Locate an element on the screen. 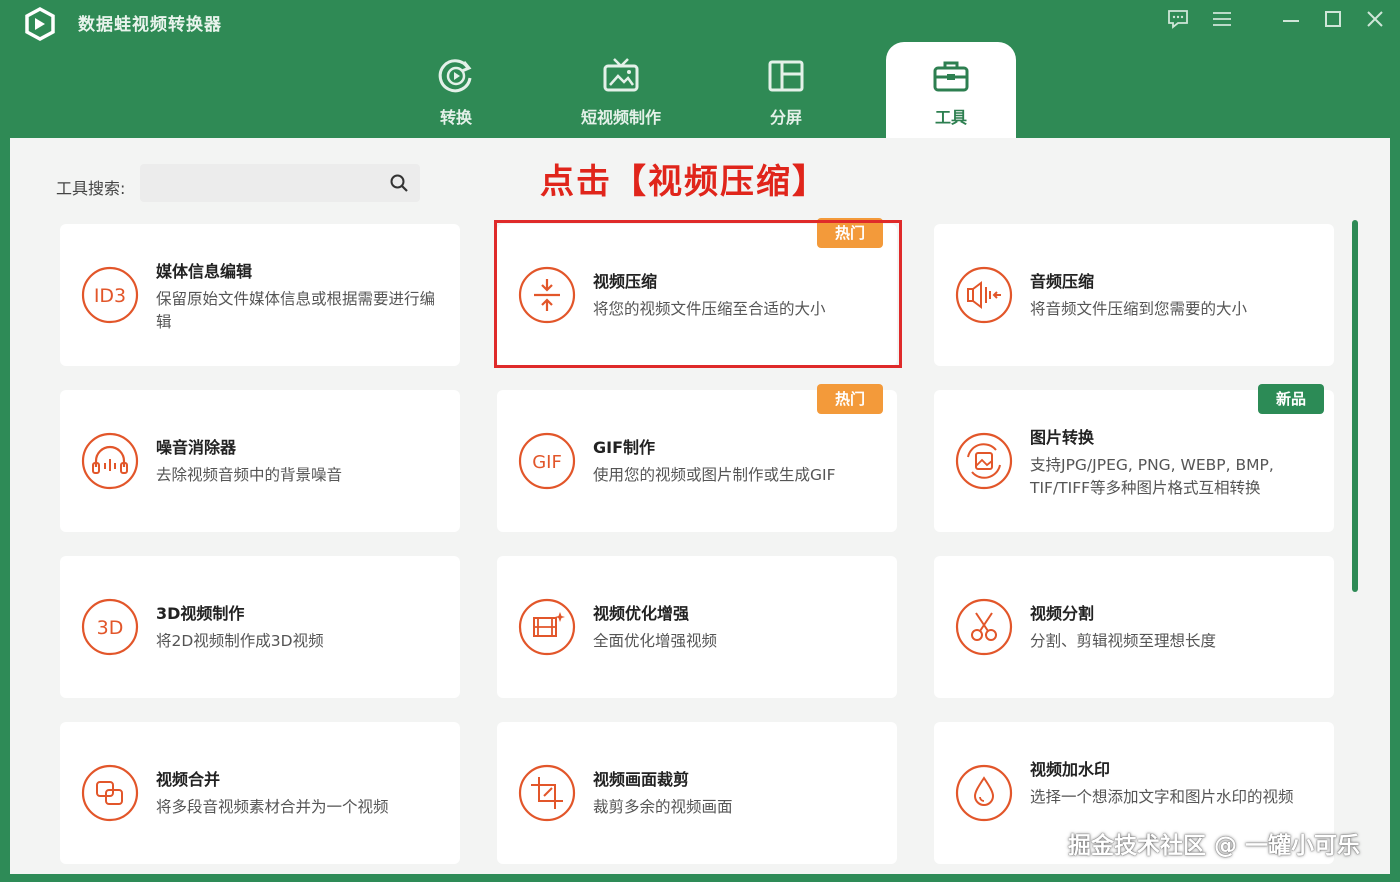  tool-description: 分割、剪辑视频至理想长度 is located at coordinates (1123, 641).